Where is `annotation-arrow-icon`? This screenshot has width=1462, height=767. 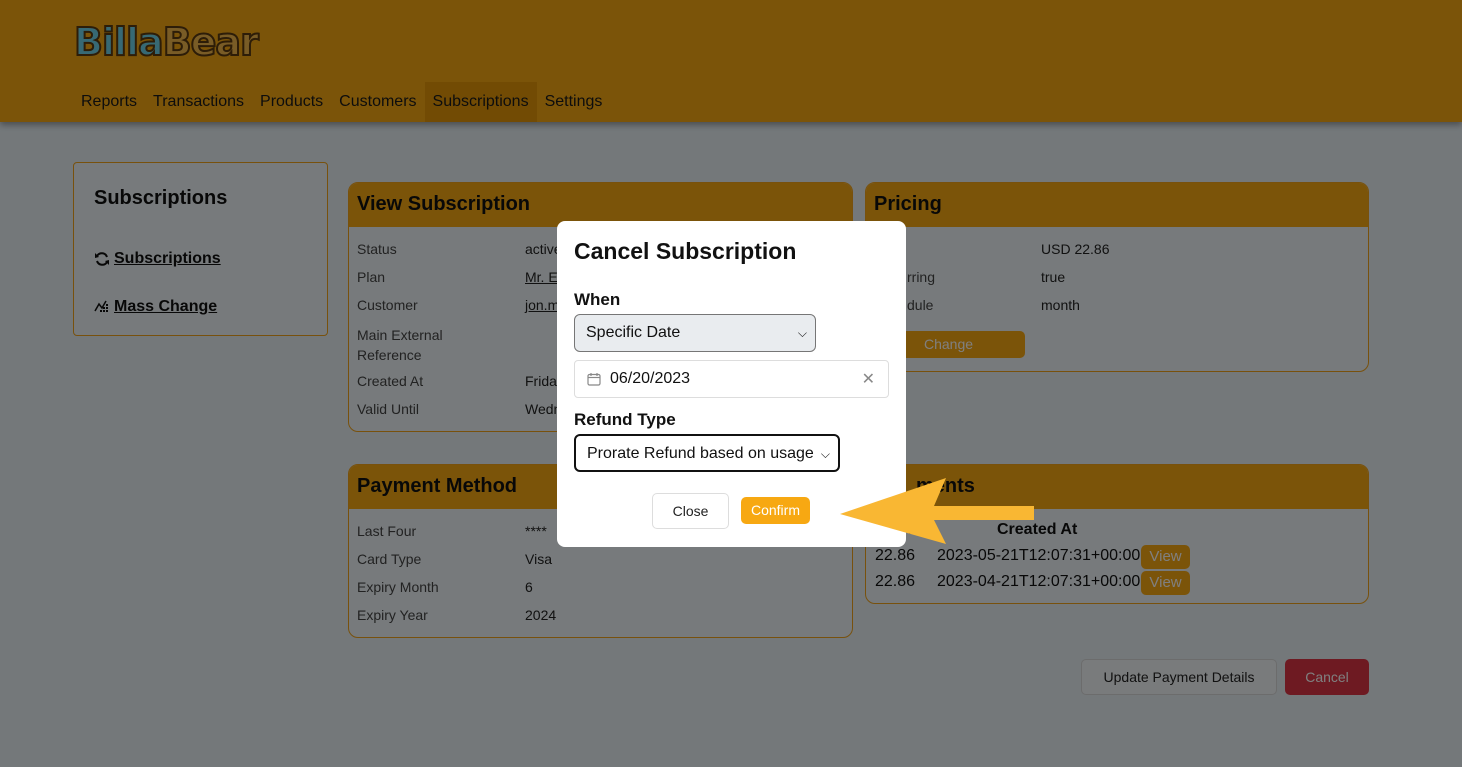
annotation-arrow-icon is located at coordinates (937, 511).